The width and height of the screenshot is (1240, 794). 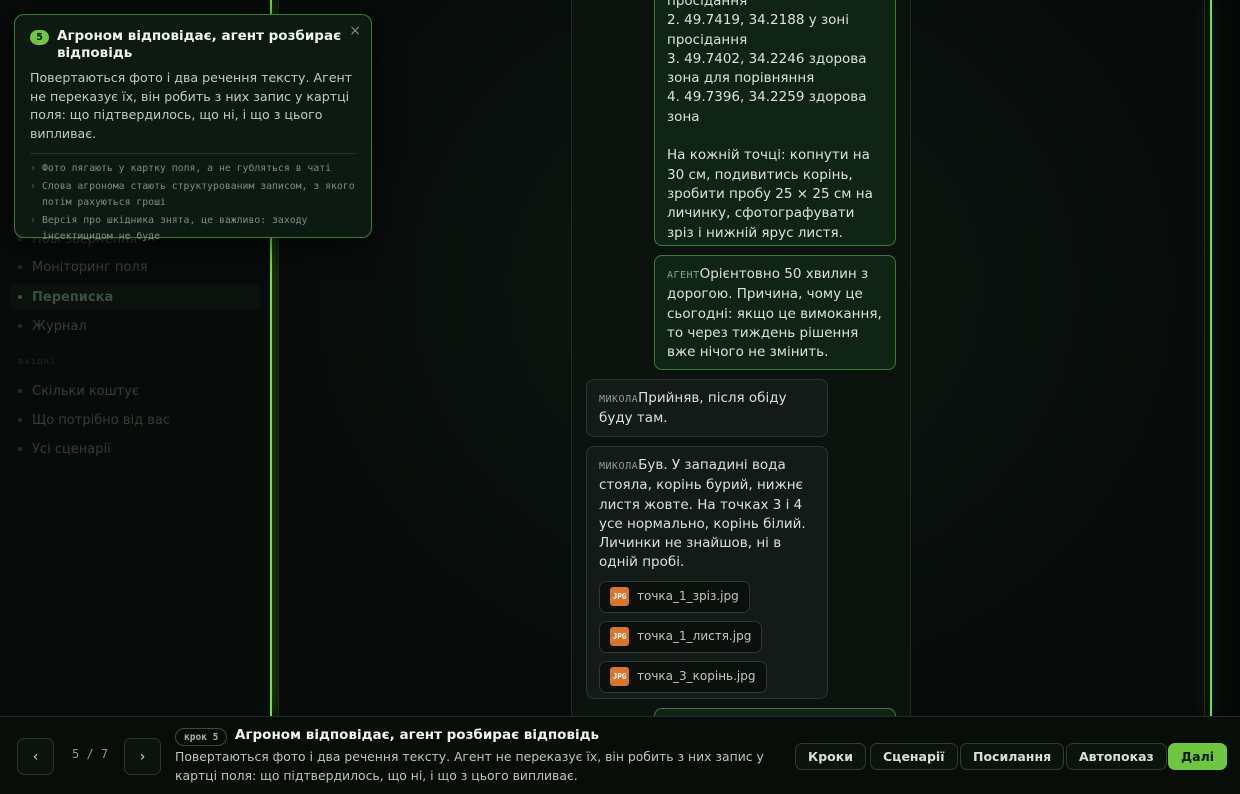 I want to click on step-badge: крок 5, so click(x=201, y=737).